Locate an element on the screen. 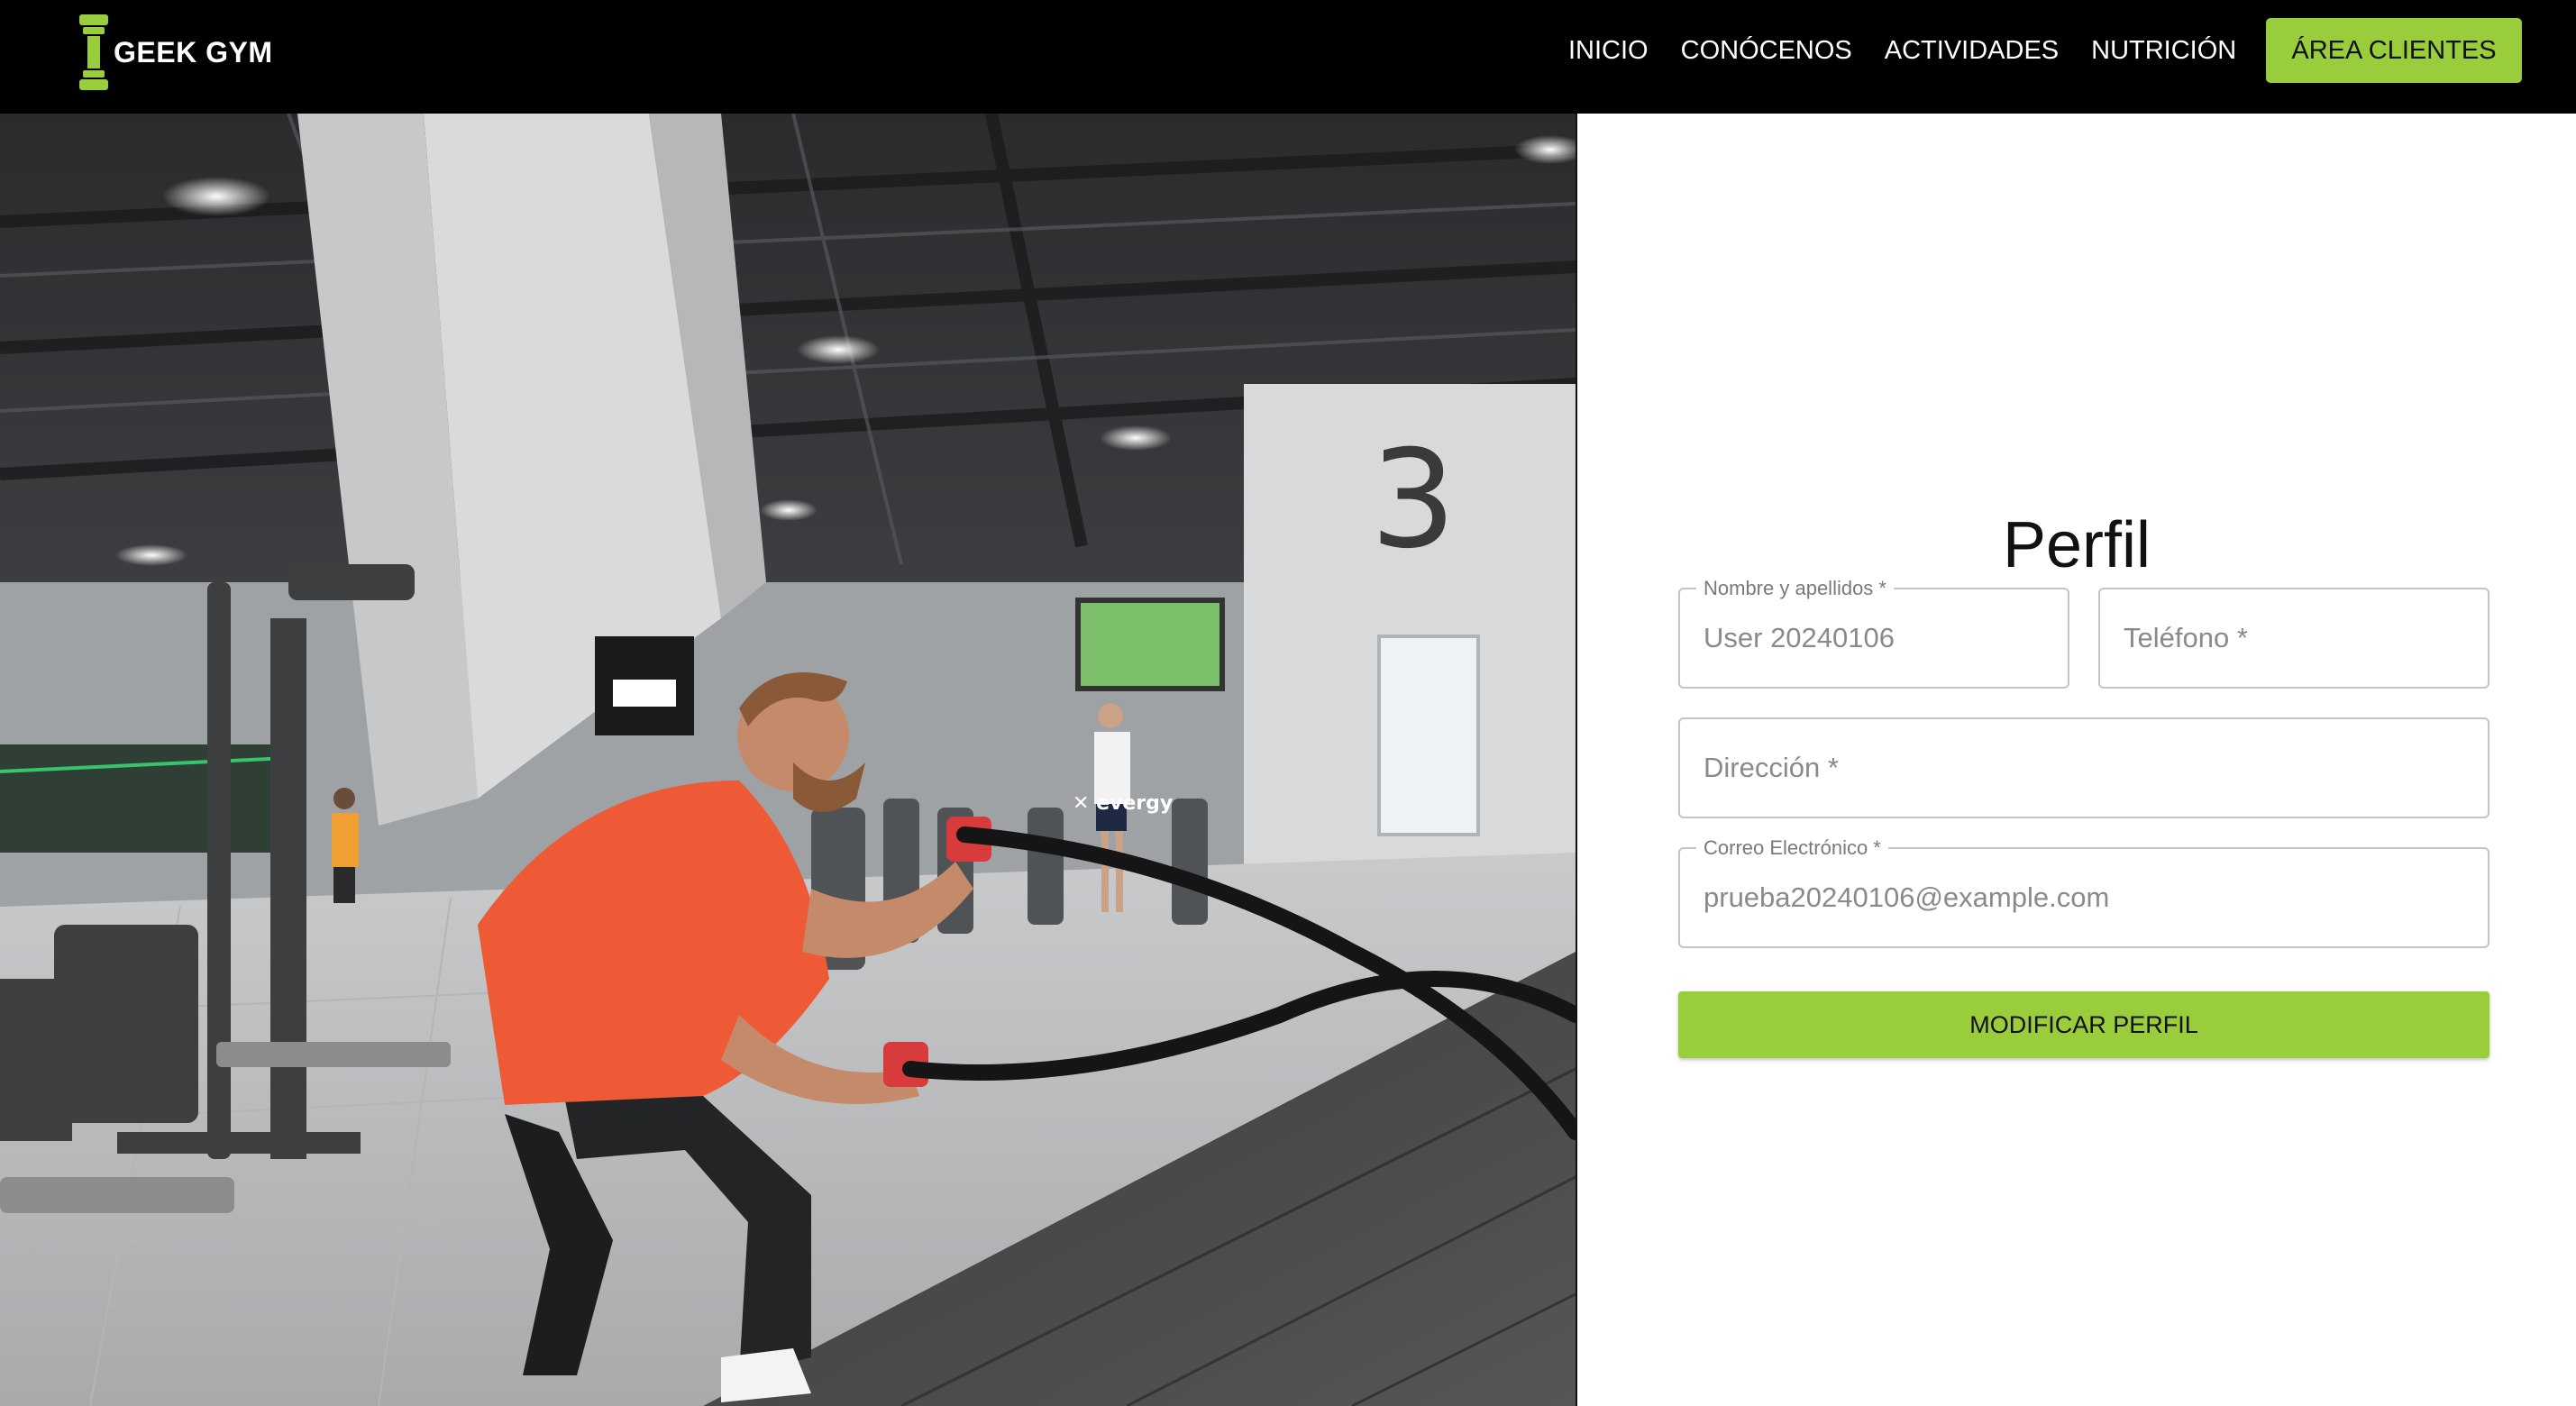  phone-field: Teléfono * is located at coordinates (2293, 638).